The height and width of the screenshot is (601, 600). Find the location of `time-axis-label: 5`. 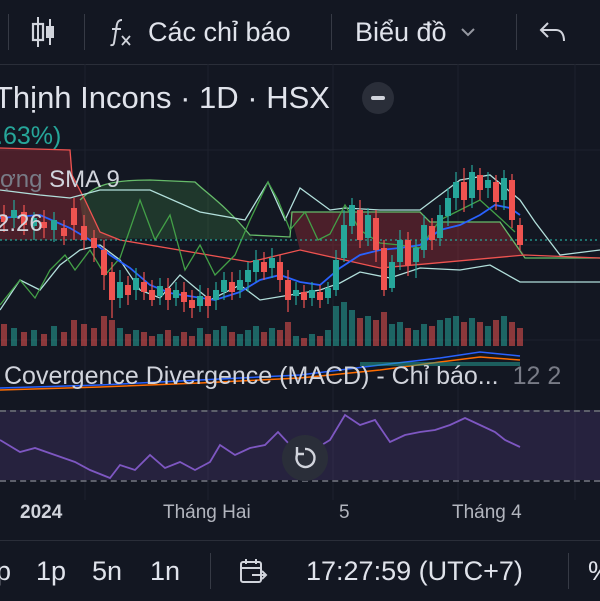

time-axis-label: 5 is located at coordinates (344, 512).